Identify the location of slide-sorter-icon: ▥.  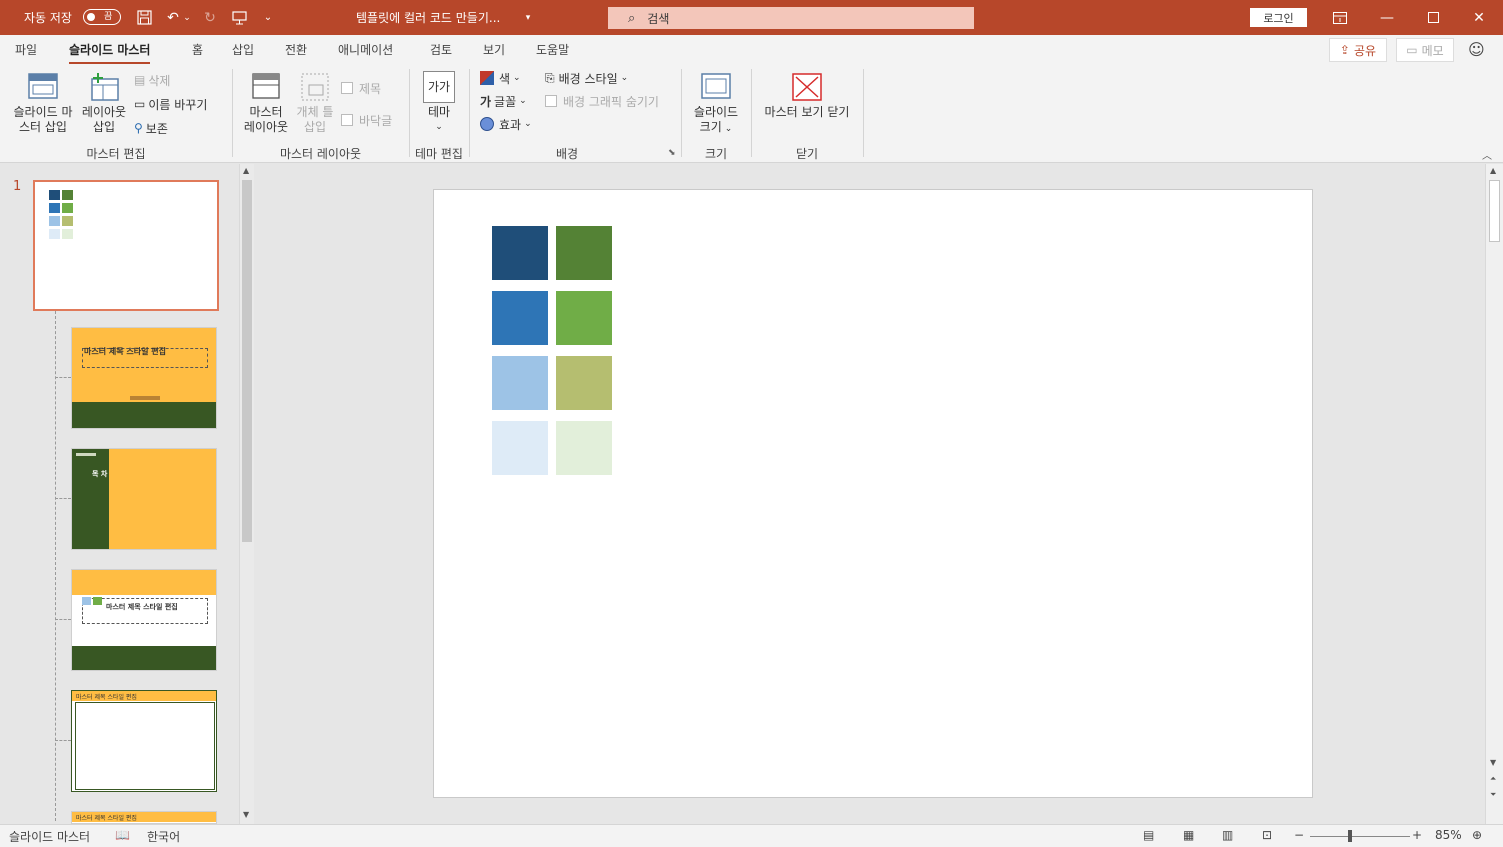
(1227, 835).